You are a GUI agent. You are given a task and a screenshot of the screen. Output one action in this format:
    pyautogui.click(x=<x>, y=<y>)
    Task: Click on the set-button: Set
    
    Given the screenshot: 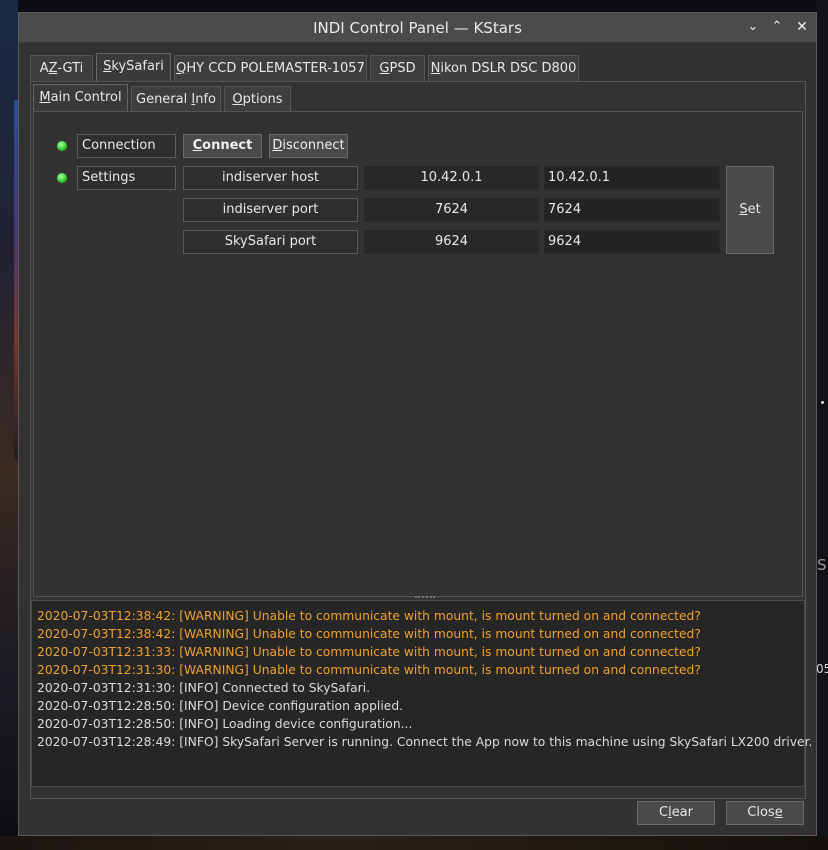 What is the action you would take?
    pyautogui.click(x=750, y=210)
    